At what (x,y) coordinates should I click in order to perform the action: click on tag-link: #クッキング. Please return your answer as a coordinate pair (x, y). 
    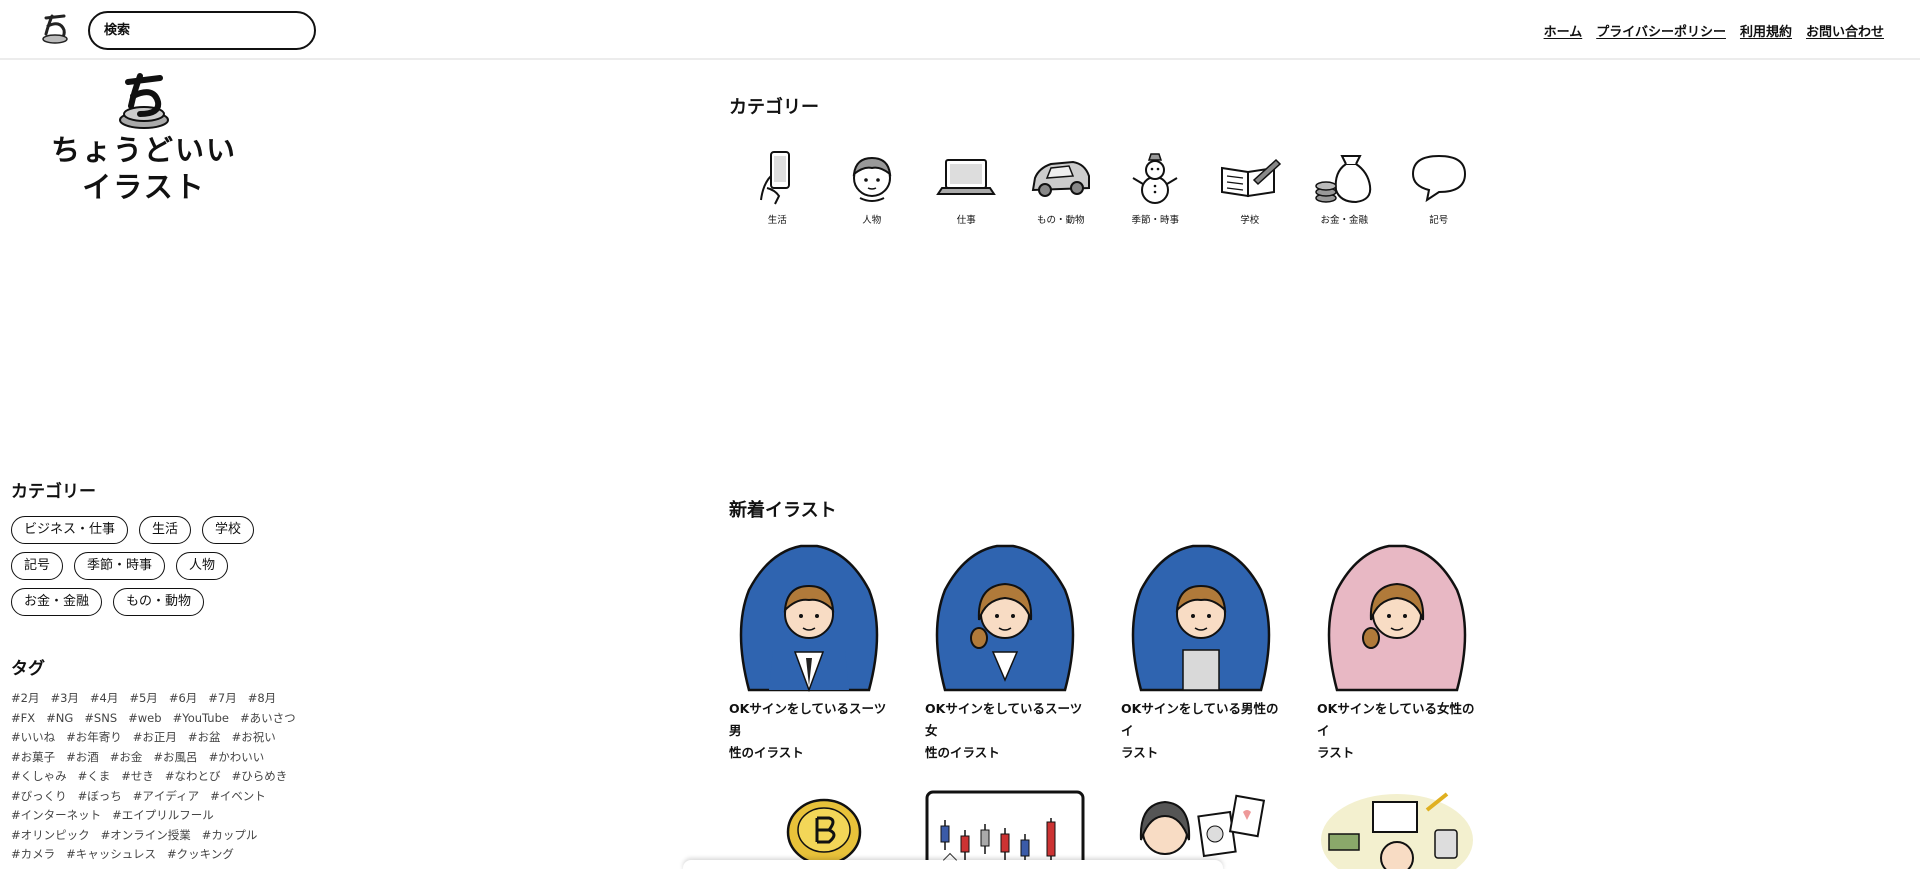
    Looking at the image, I should click on (200, 855).